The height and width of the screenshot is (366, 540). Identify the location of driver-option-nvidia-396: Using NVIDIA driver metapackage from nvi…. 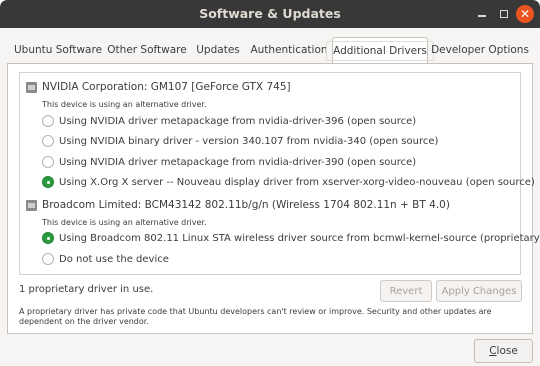
(229, 121).